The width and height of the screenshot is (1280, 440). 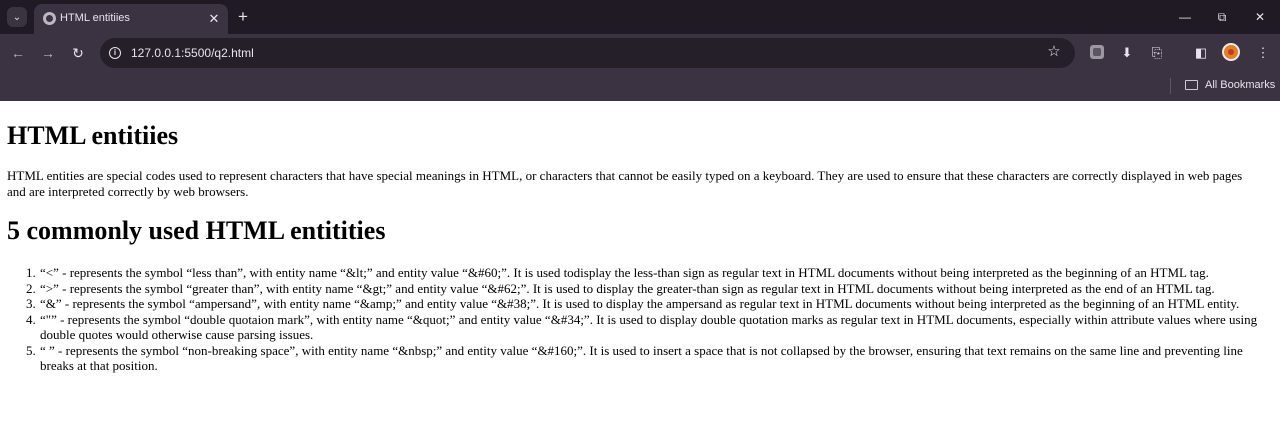 I want to click on side-panel-icon: ◧, so click(x=1201, y=53).